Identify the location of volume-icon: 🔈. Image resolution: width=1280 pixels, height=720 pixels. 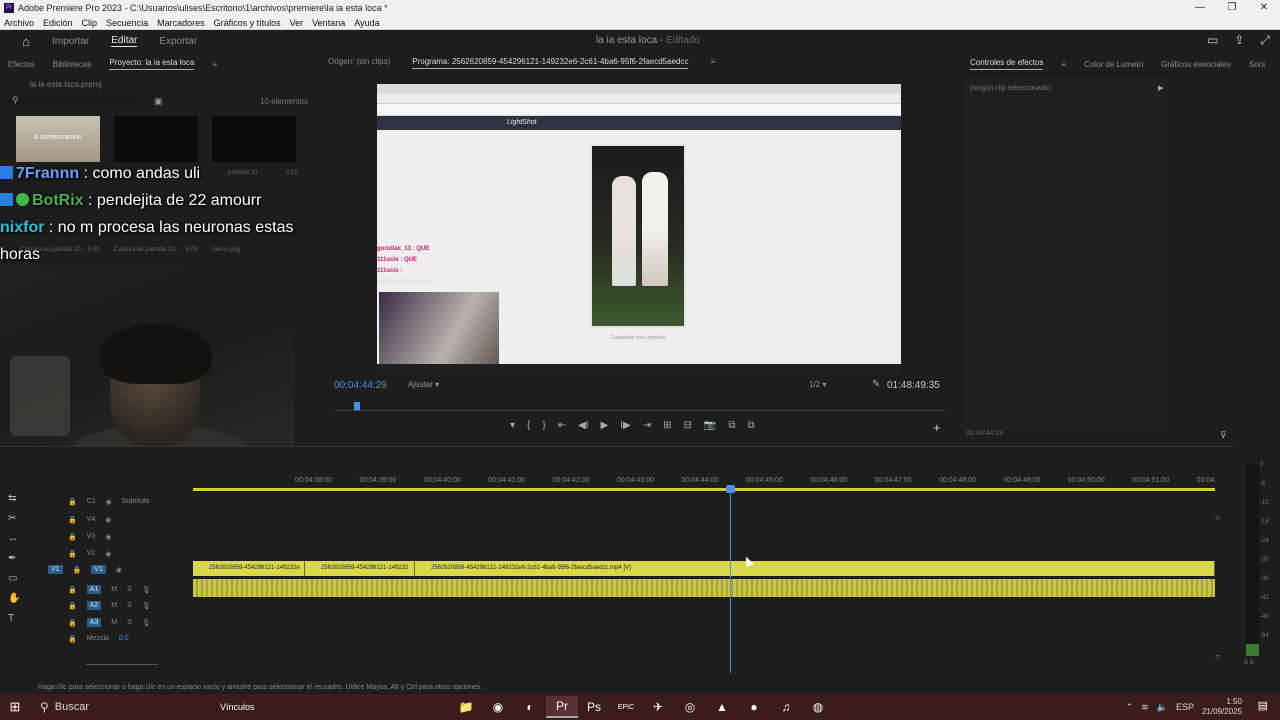
(1162, 707).